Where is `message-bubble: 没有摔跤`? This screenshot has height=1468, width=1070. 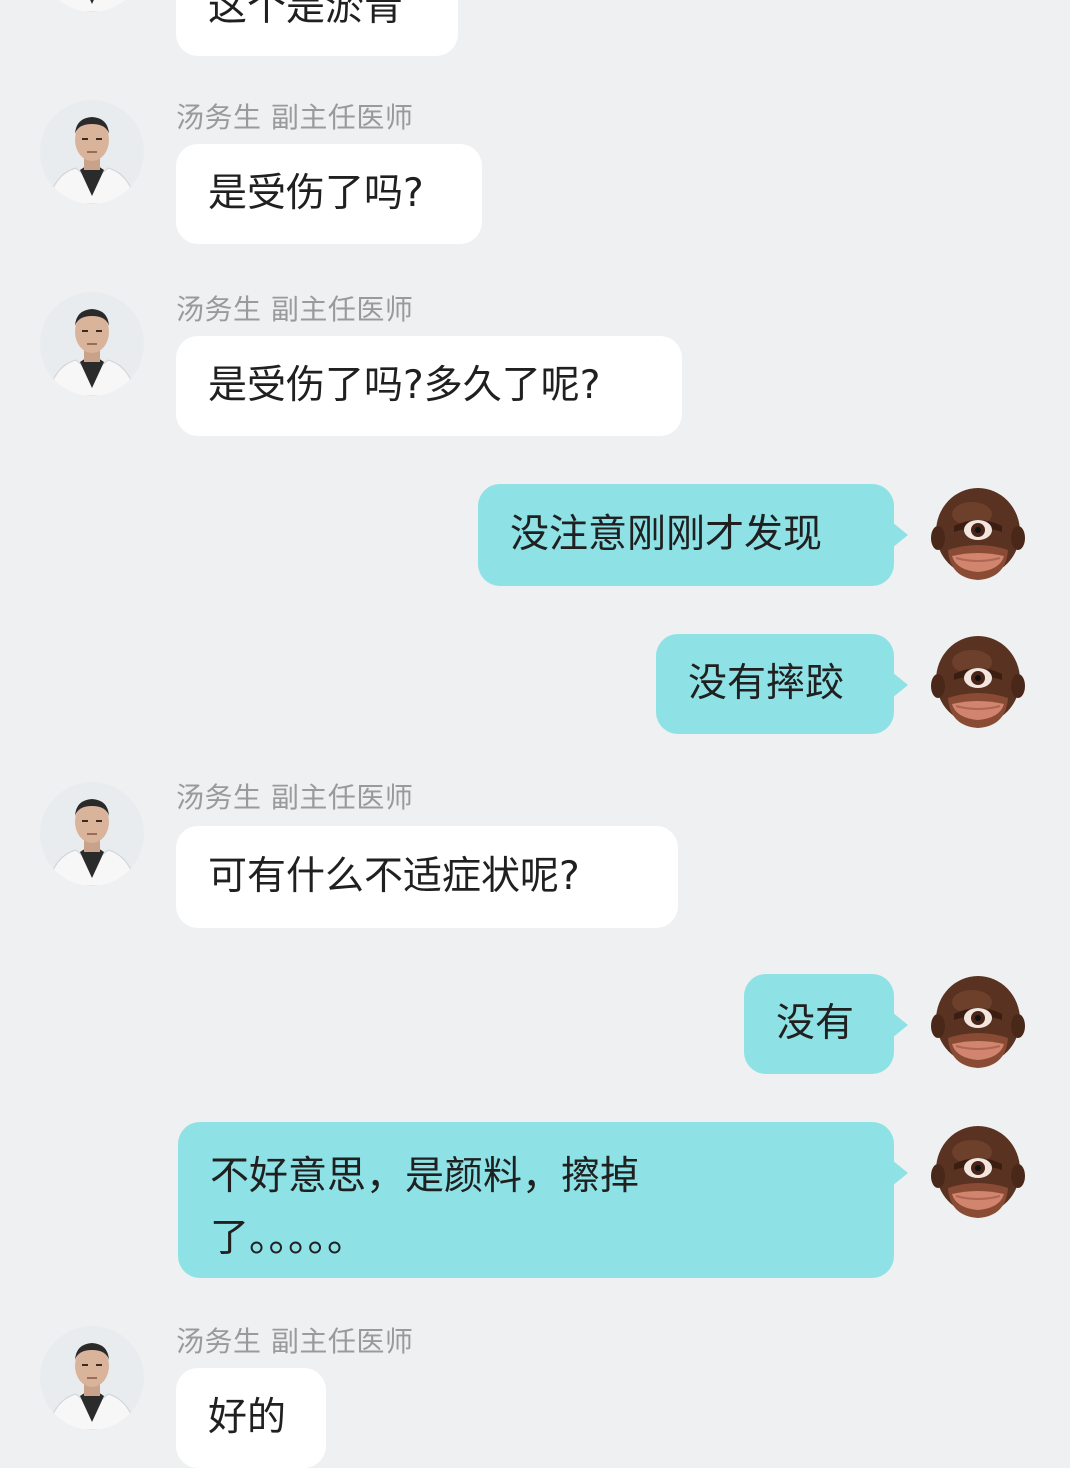 message-bubble: 没有摔跤 is located at coordinates (782, 684).